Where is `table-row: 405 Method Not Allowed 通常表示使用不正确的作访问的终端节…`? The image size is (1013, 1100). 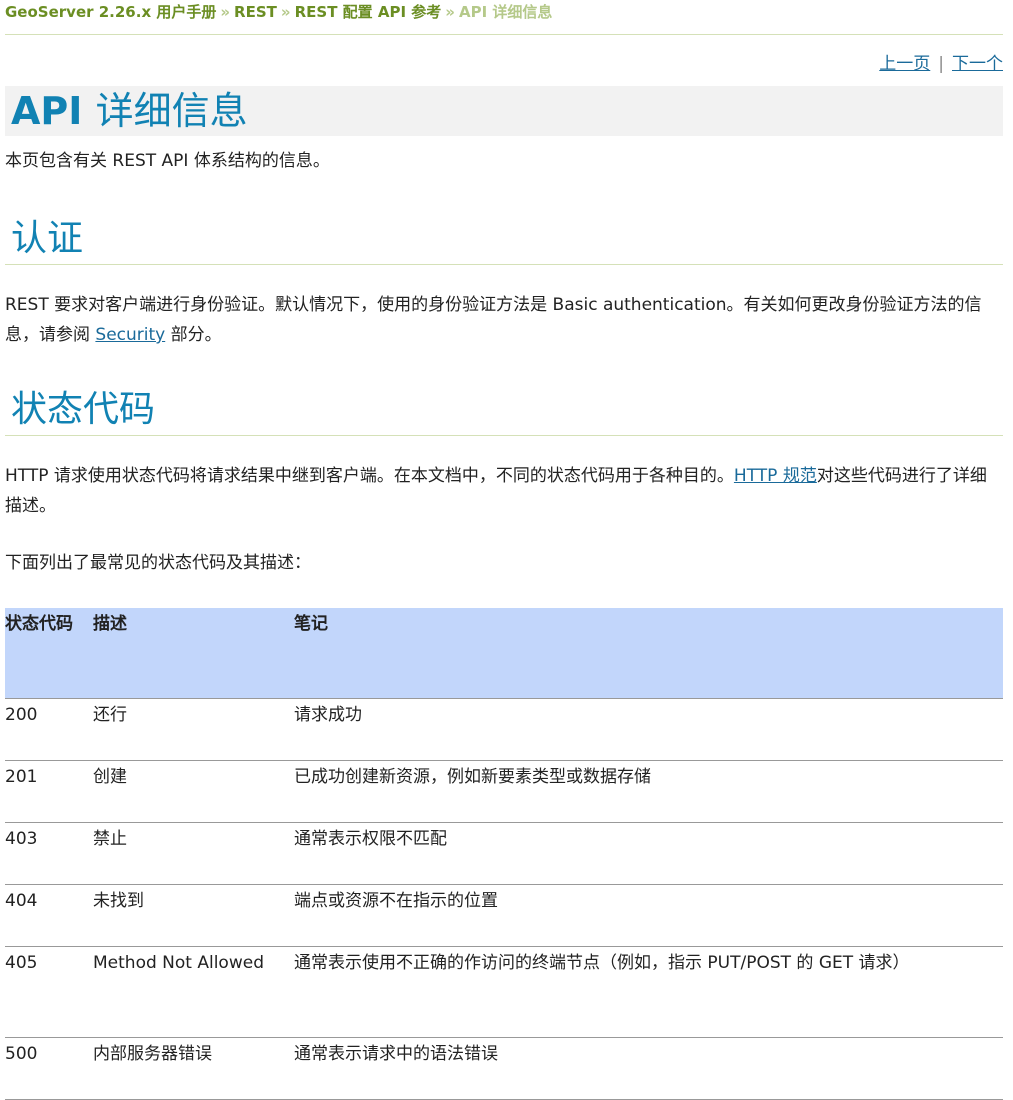
table-row: 405 Method Not Allowed 通常表示使用不正确的作访问的终端节… is located at coordinates (504, 992).